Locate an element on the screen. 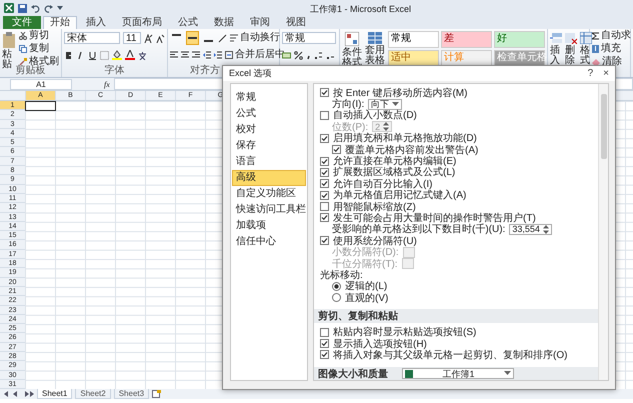 The image size is (633, 403). number-spinner: 33,554 is located at coordinates (530, 229).